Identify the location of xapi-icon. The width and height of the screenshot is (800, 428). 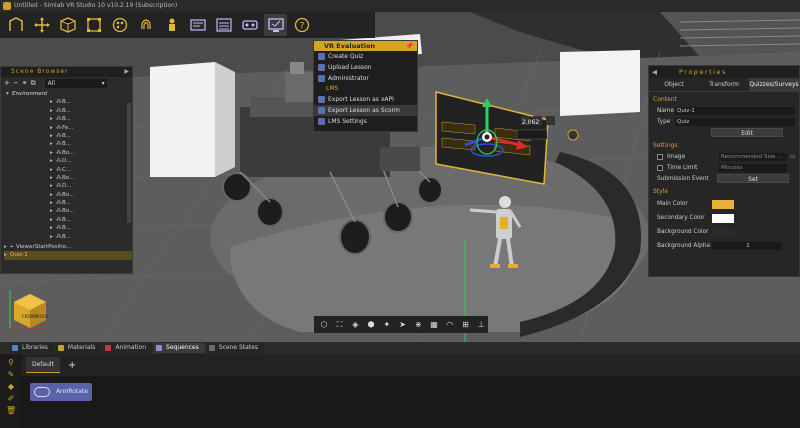
(321, 99).